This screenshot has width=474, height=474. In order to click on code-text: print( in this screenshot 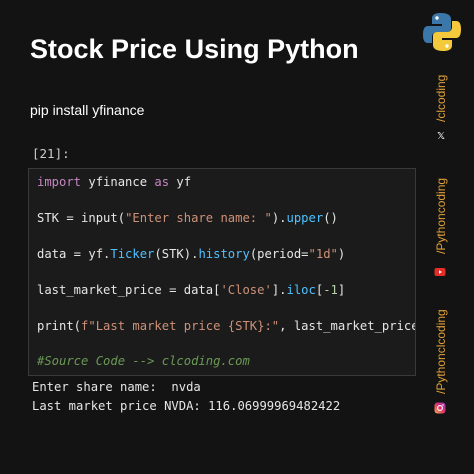, I will do `click(59, 326)`.